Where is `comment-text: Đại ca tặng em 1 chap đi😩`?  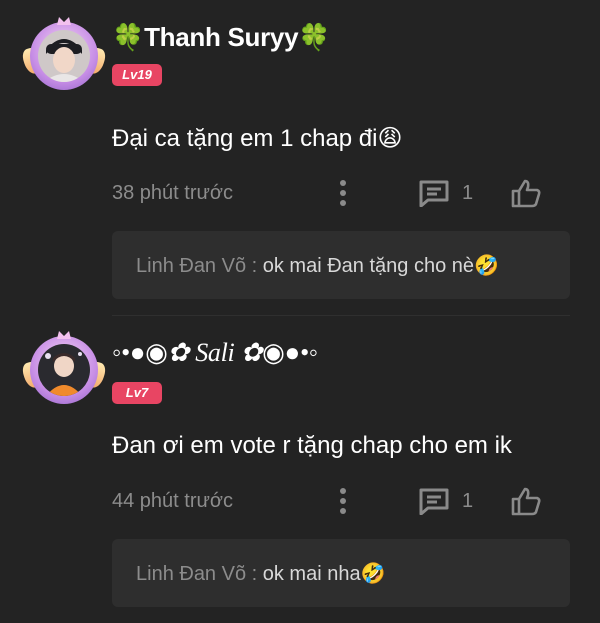
comment-text: Đại ca tặng em 1 chap đi😩 is located at coordinates (257, 138).